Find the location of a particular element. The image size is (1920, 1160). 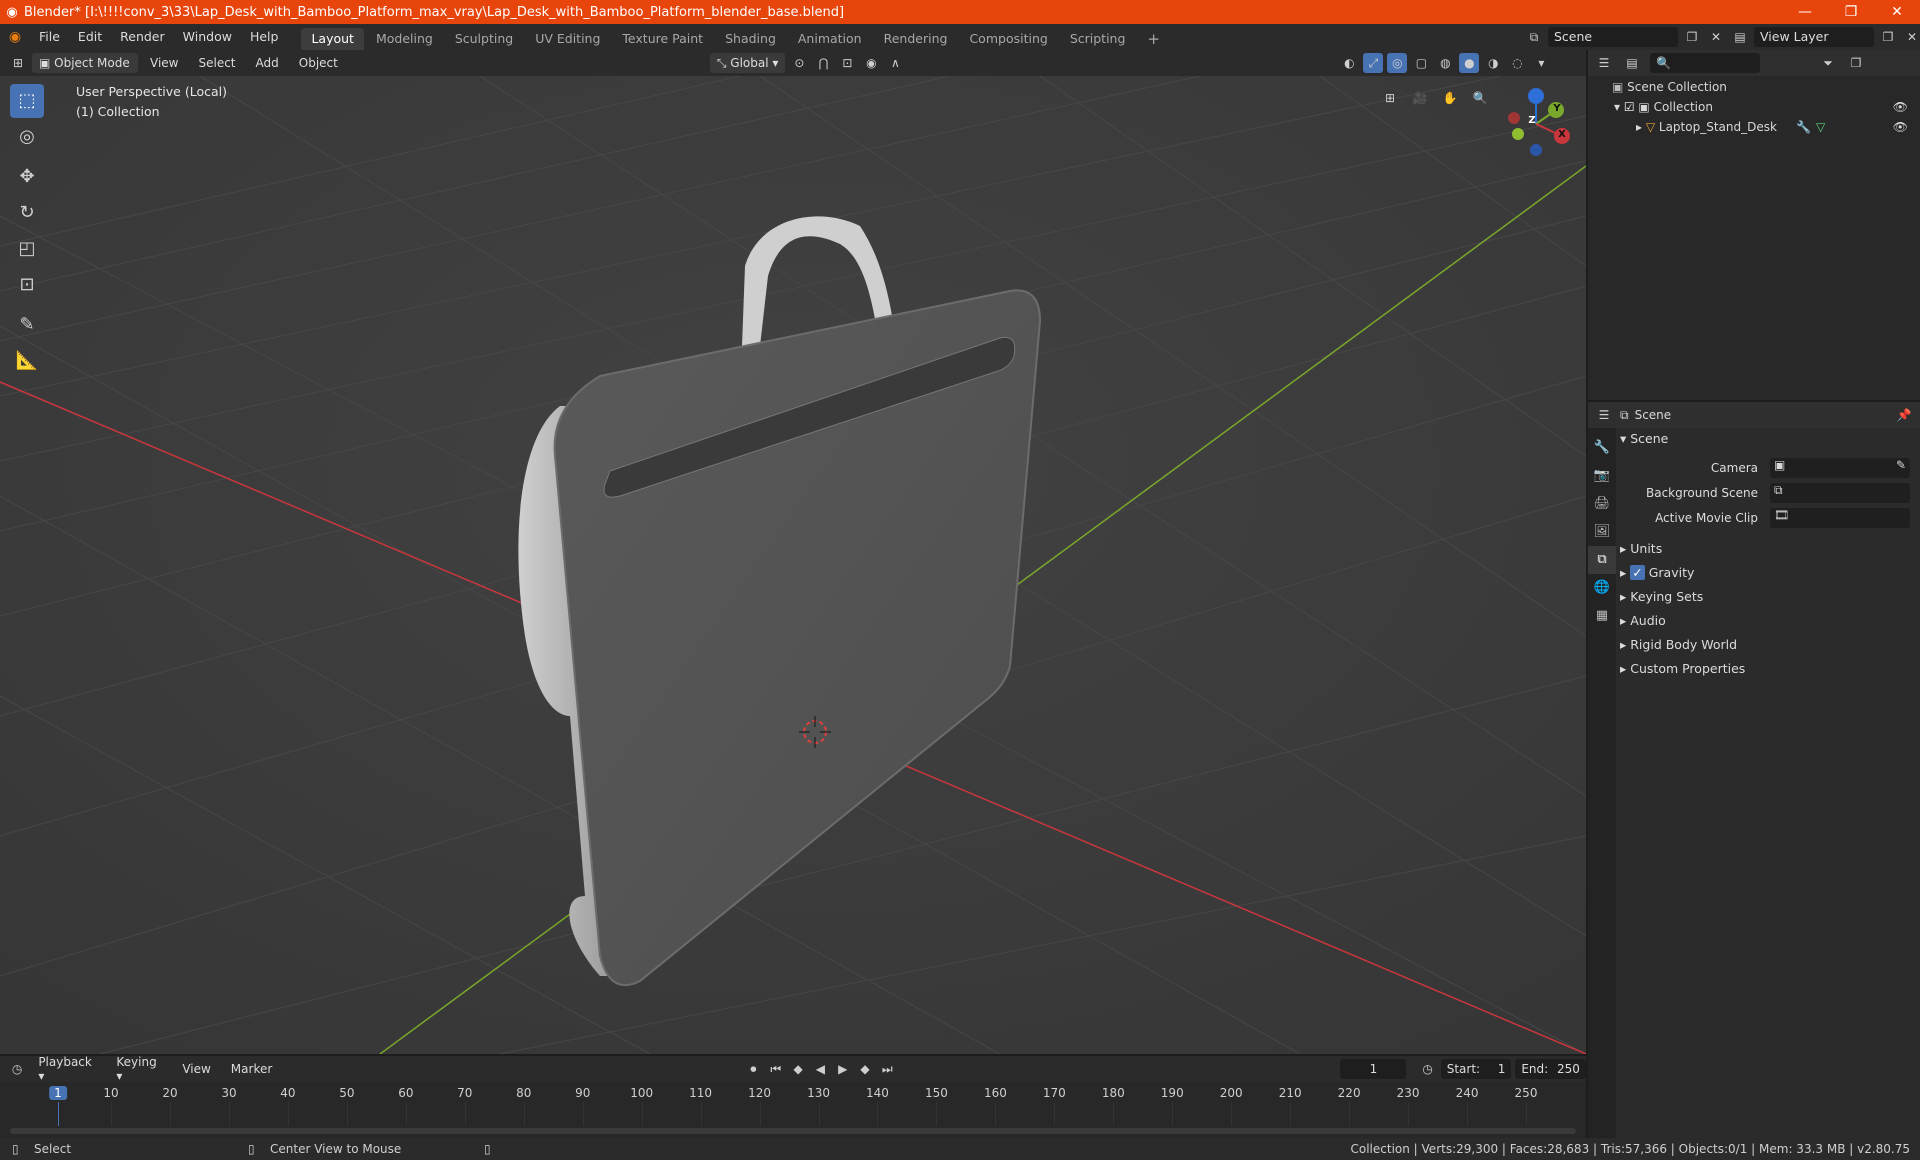

delete-scene-icon: ✕ is located at coordinates (1716, 37).